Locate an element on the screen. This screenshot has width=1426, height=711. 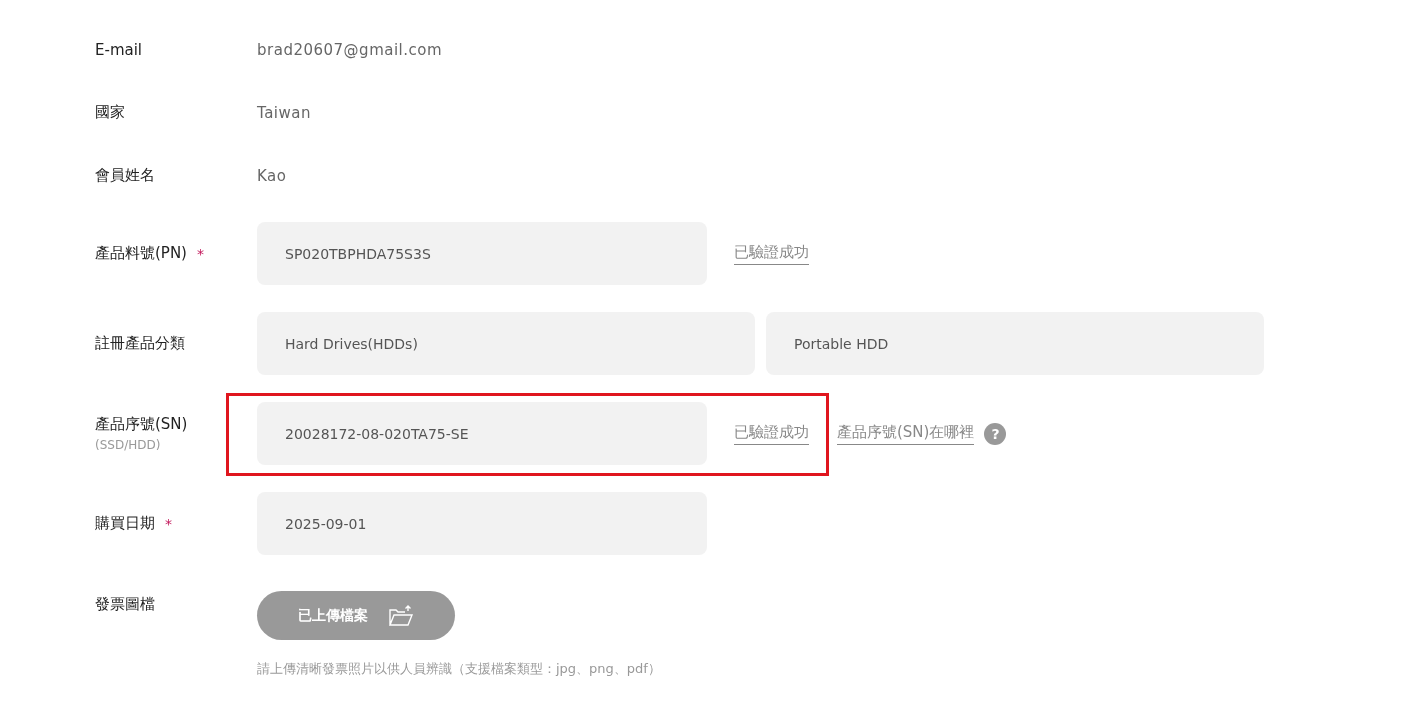
select-field: Portable HDD is located at coordinates (1015, 343).